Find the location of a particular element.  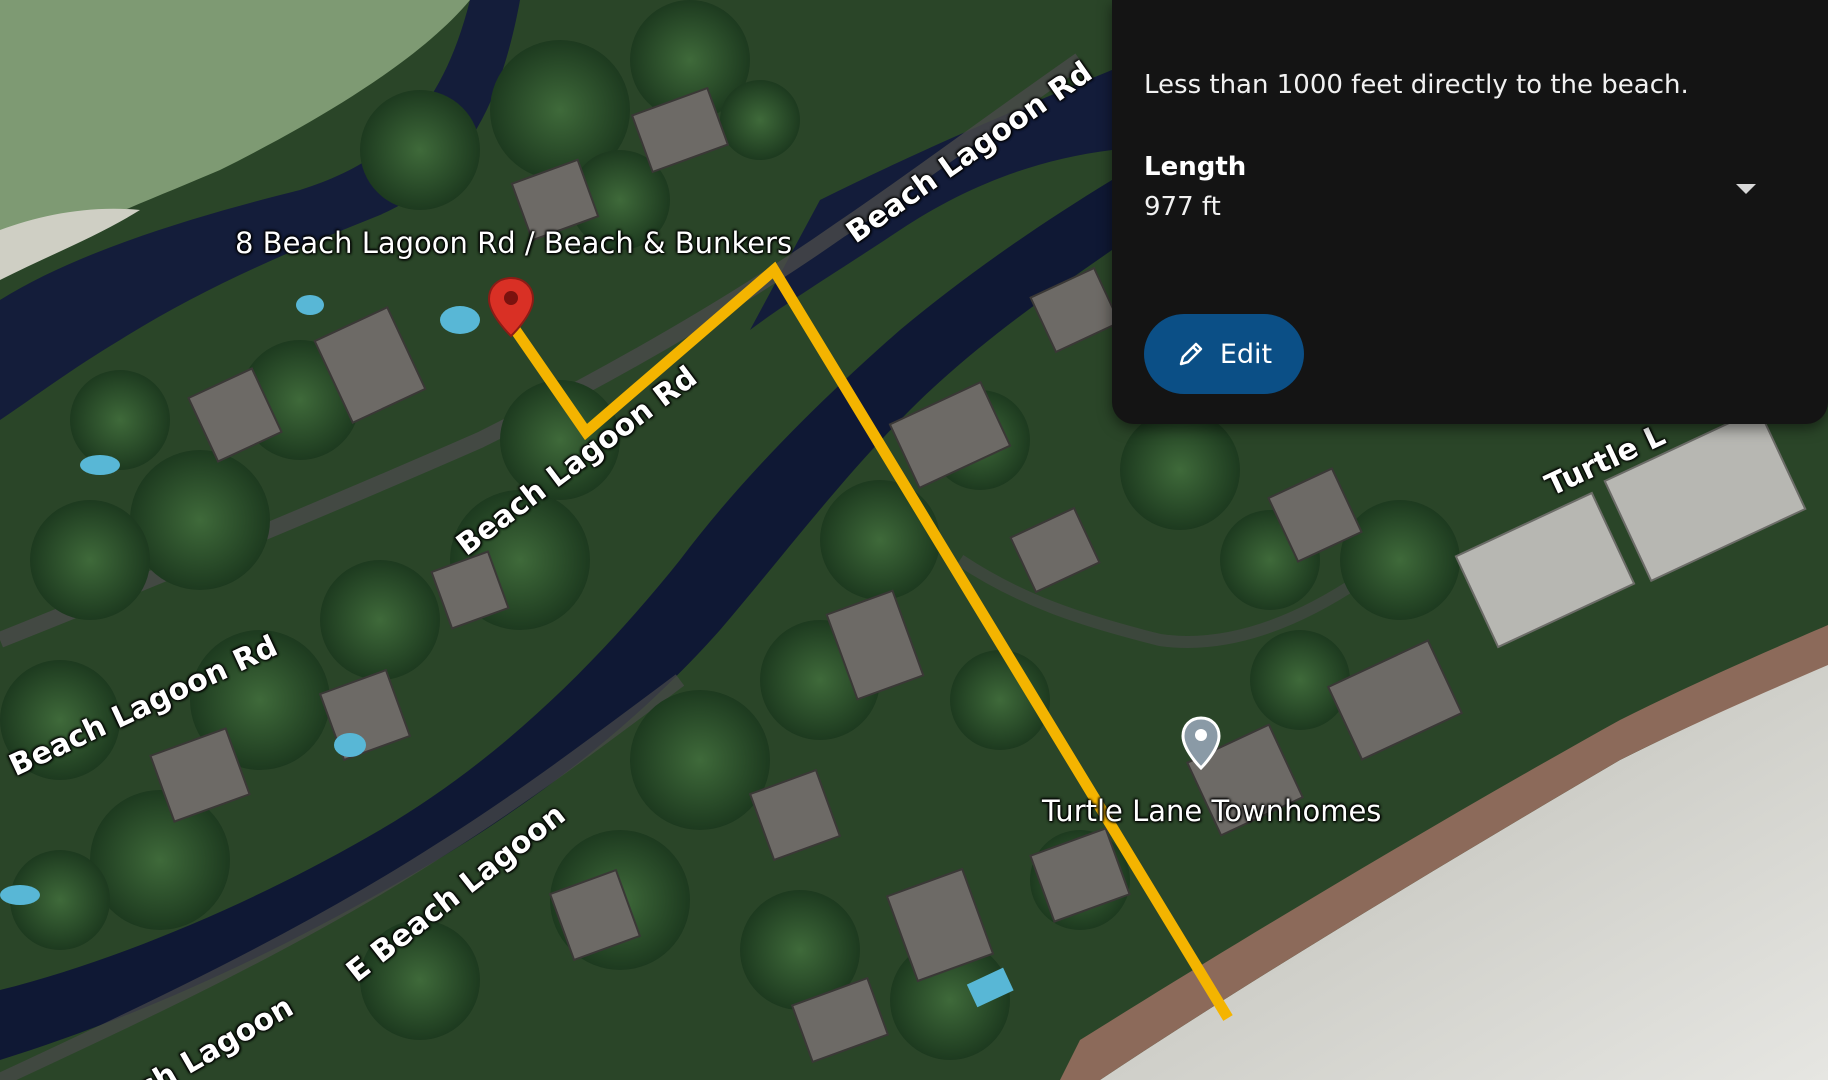

length-value: 977 ft is located at coordinates (1182, 207).